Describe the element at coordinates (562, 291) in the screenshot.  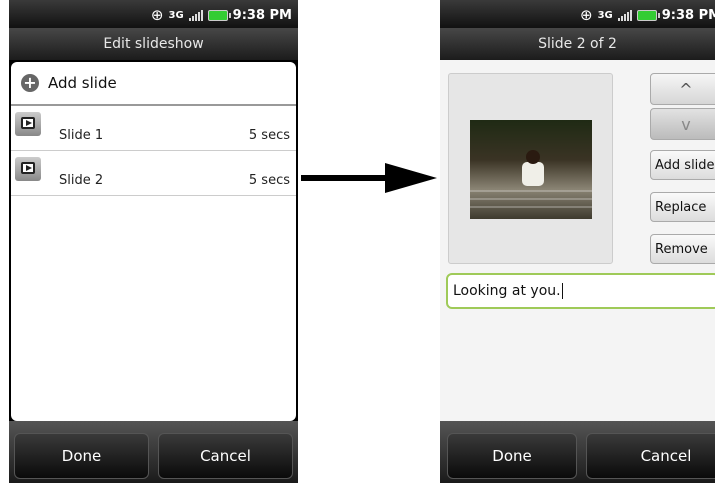
I see `text-cursor` at that location.